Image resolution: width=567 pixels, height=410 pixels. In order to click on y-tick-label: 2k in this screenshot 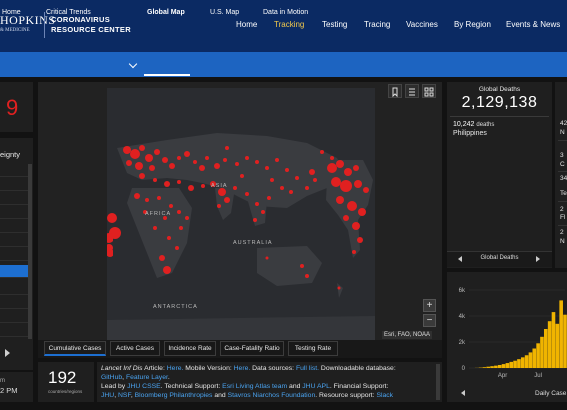, I will do `click(462, 343)`.